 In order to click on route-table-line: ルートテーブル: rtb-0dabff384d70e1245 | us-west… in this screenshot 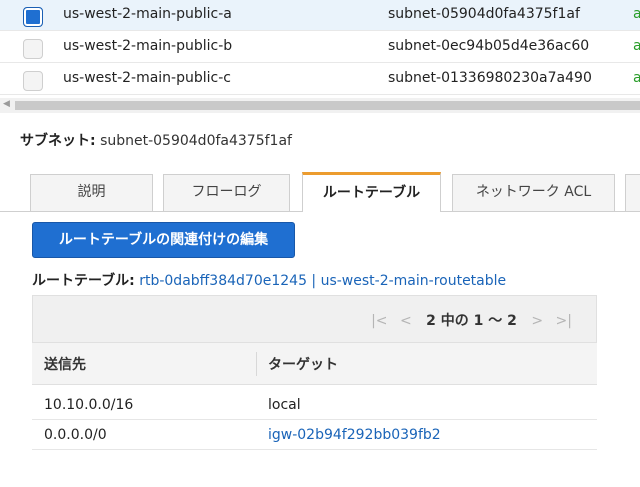, I will do `click(269, 280)`.